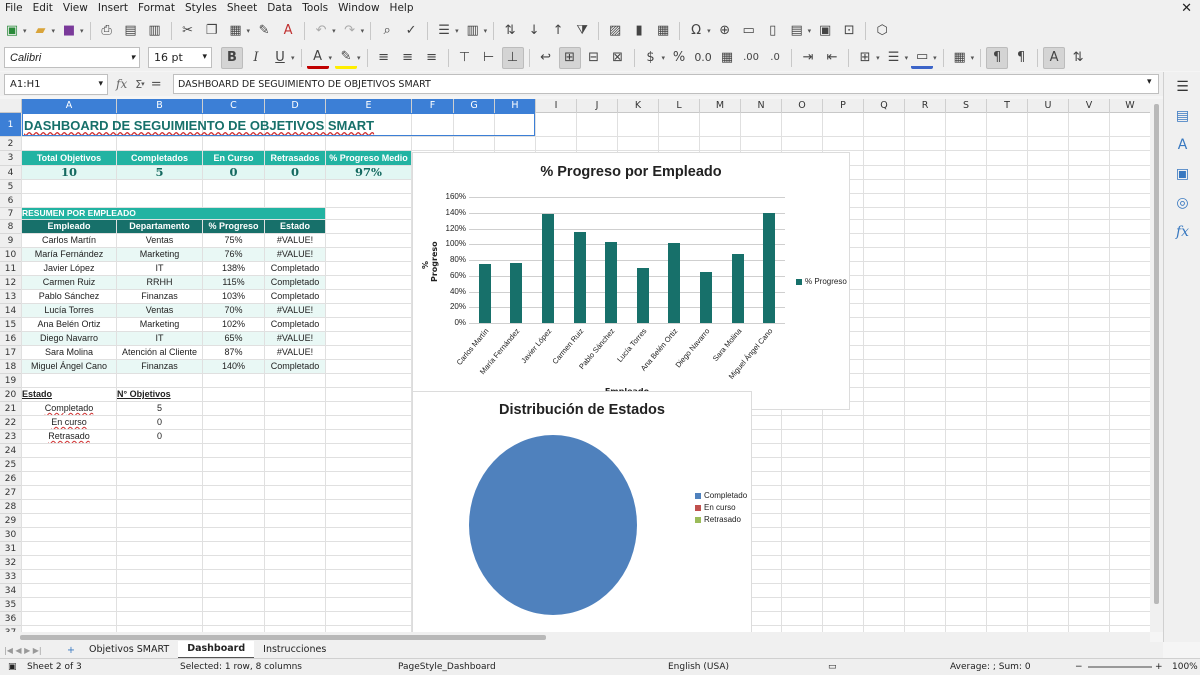 This screenshot has height=675, width=1200. I want to click on column-header-j: J, so click(597, 106).